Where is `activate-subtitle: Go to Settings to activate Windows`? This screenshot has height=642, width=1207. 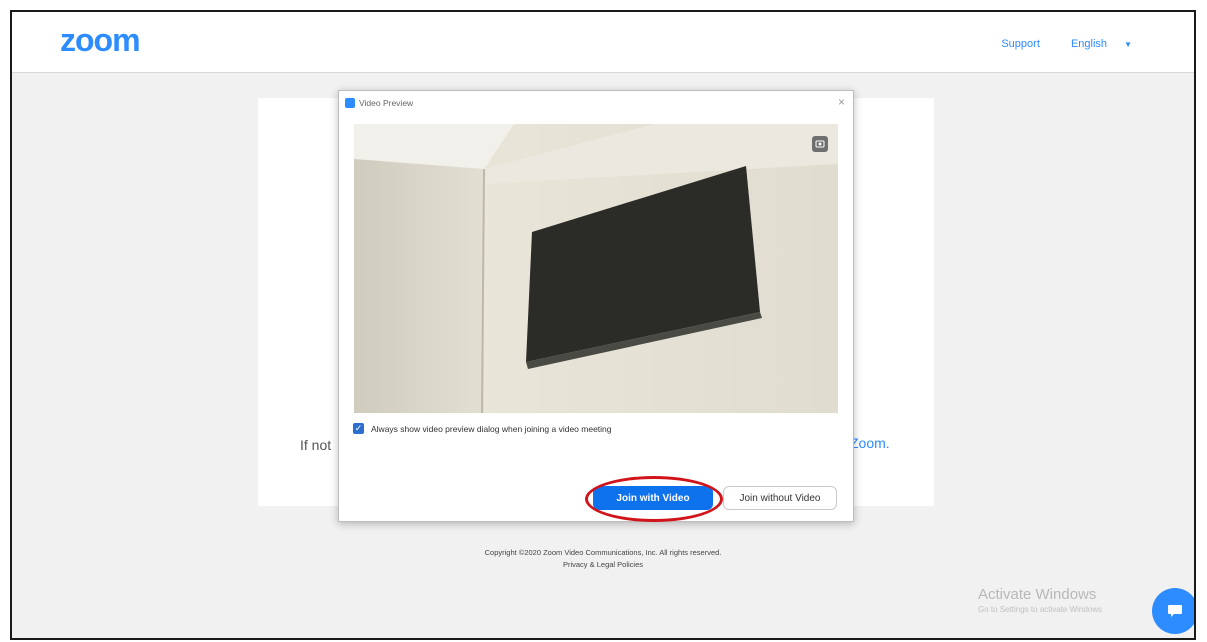
activate-subtitle: Go to Settings to activate Windows is located at coordinates (1040, 609).